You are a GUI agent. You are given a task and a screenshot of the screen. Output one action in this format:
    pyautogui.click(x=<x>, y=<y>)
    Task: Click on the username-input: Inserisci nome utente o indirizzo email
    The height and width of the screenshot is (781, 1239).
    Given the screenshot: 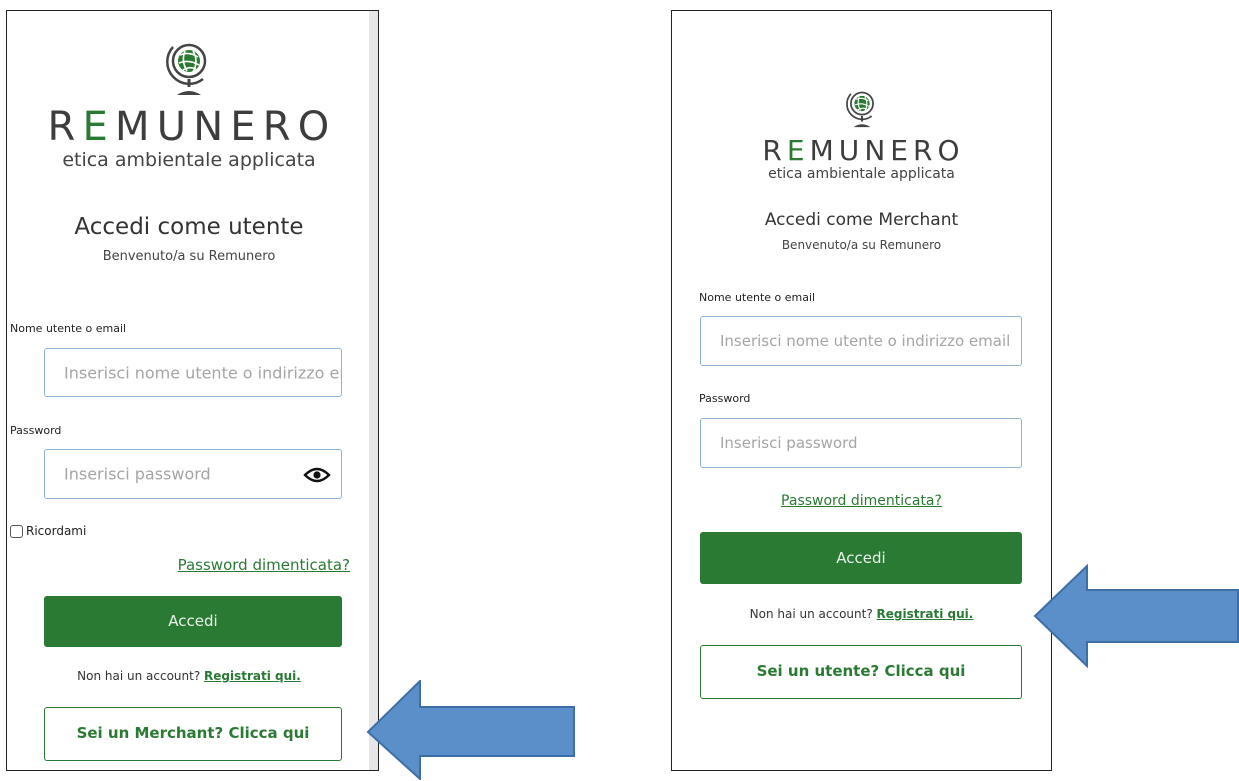 What is the action you would take?
    pyautogui.click(x=861, y=341)
    